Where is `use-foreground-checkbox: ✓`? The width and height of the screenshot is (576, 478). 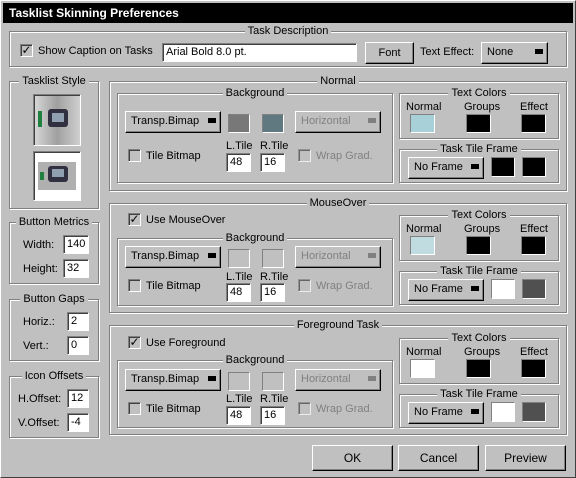
use-foreground-checkbox: ✓ is located at coordinates (134, 342).